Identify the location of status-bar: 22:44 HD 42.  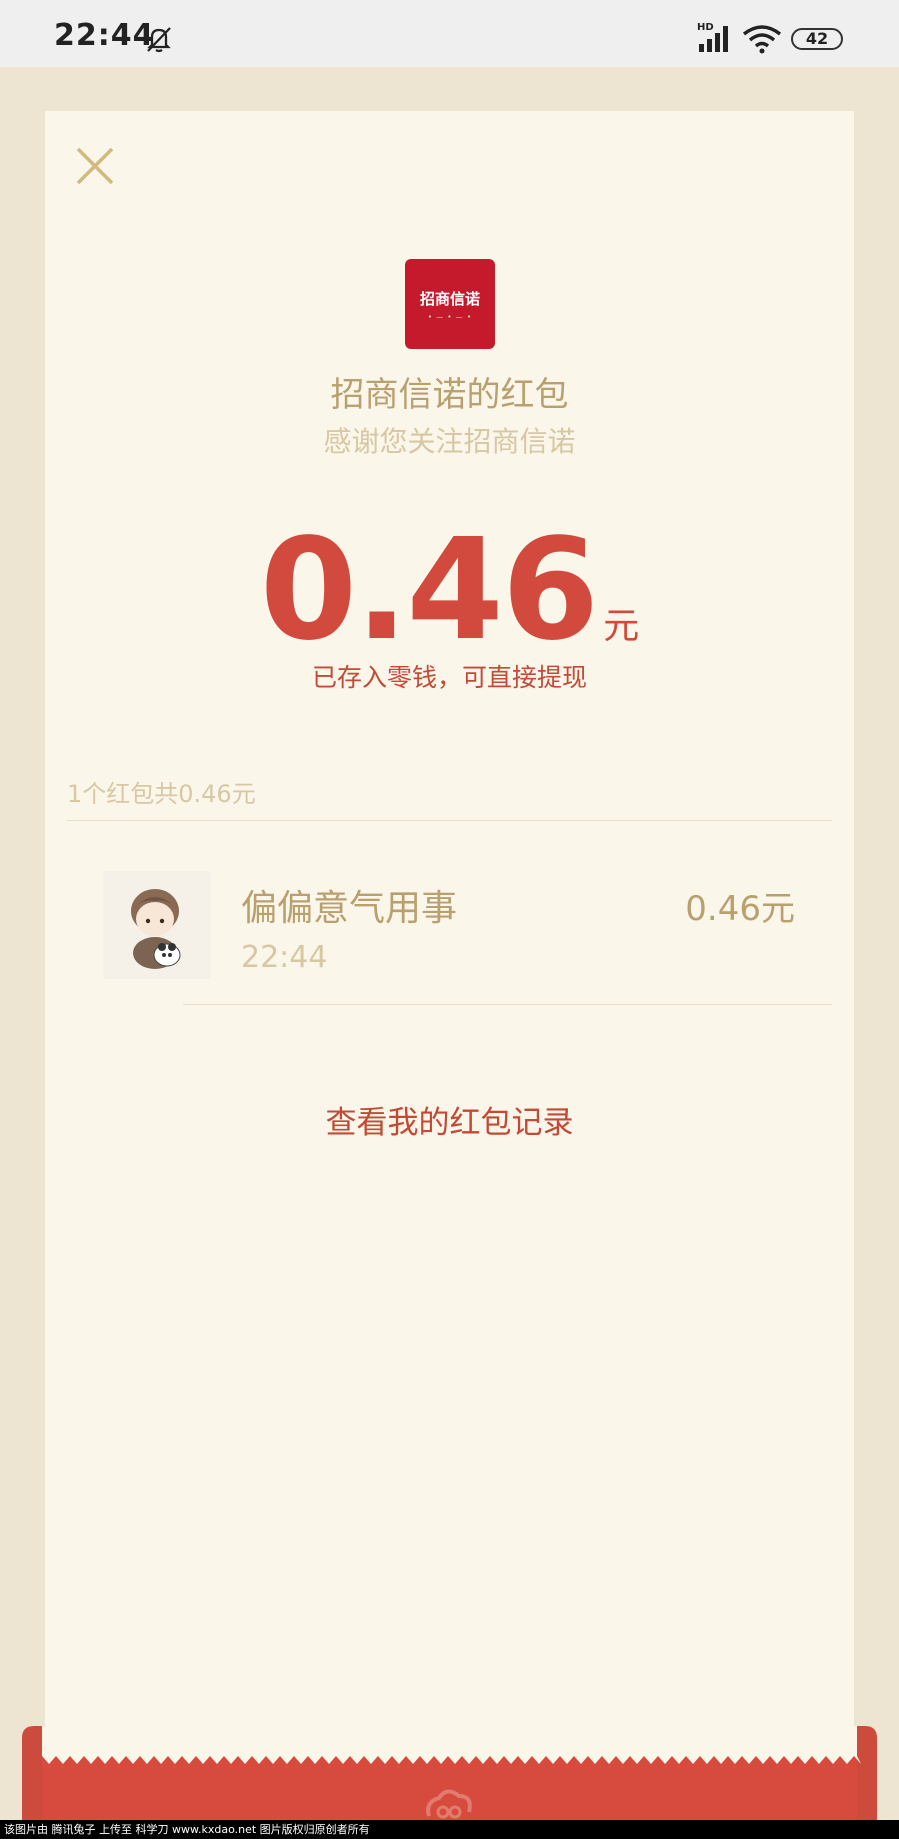
(449, 33).